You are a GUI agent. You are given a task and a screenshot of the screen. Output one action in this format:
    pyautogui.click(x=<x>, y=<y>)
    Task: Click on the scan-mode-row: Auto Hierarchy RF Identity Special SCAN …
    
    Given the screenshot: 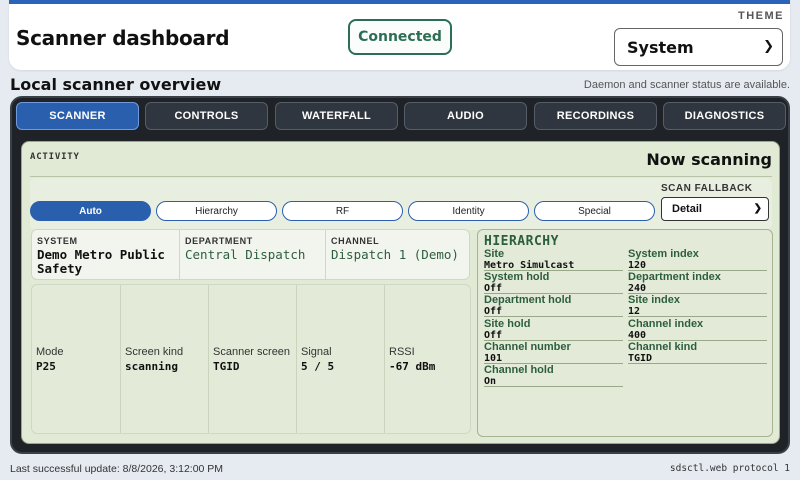 What is the action you would take?
    pyautogui.click(x=401, y=204)
    